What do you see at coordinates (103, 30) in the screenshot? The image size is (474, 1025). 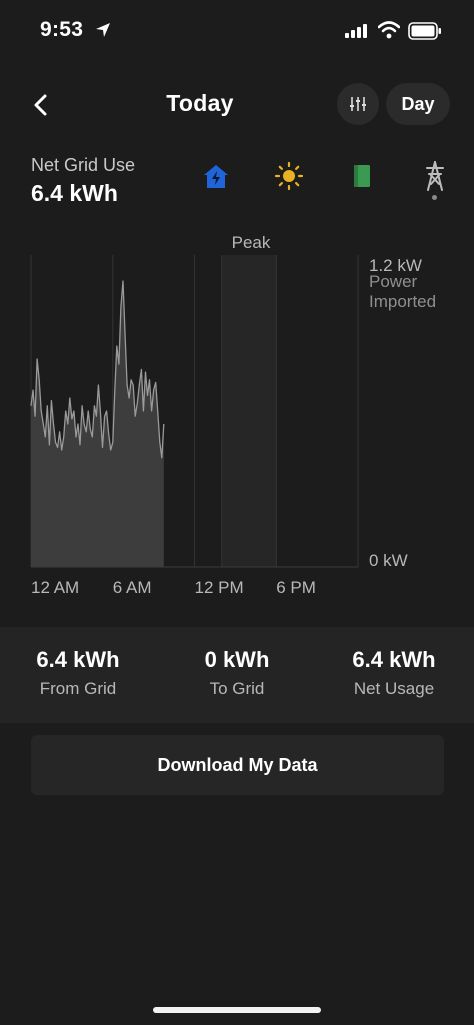 I see `location-arrow-icon` at bounding box center [103, 30].